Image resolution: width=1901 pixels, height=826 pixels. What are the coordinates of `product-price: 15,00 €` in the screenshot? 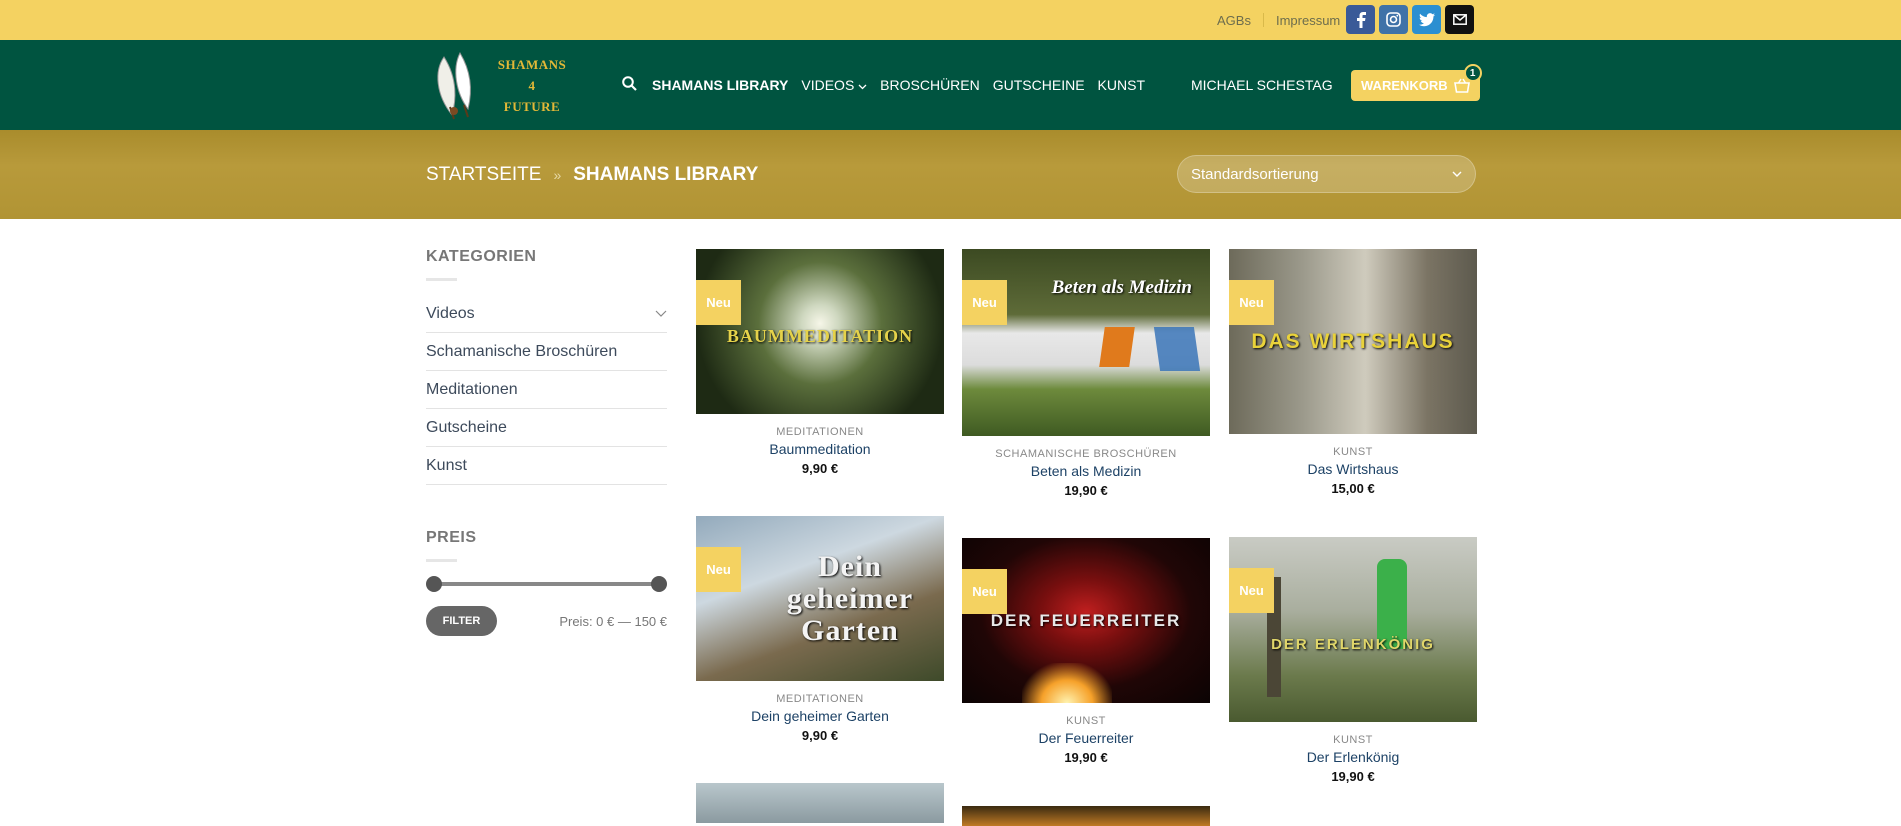 It's located at (1353, 488).